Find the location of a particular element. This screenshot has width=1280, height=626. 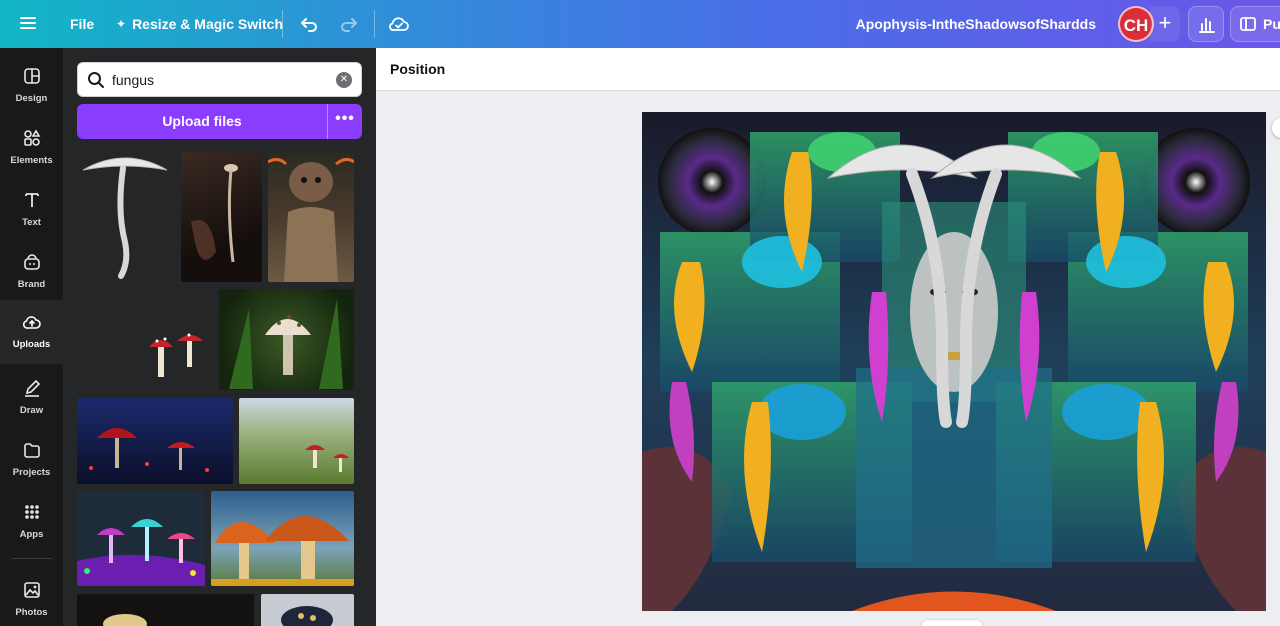

resize-magic-switch-button: ✦ Resize & Magic Switch is located at coordinates (199, 24).